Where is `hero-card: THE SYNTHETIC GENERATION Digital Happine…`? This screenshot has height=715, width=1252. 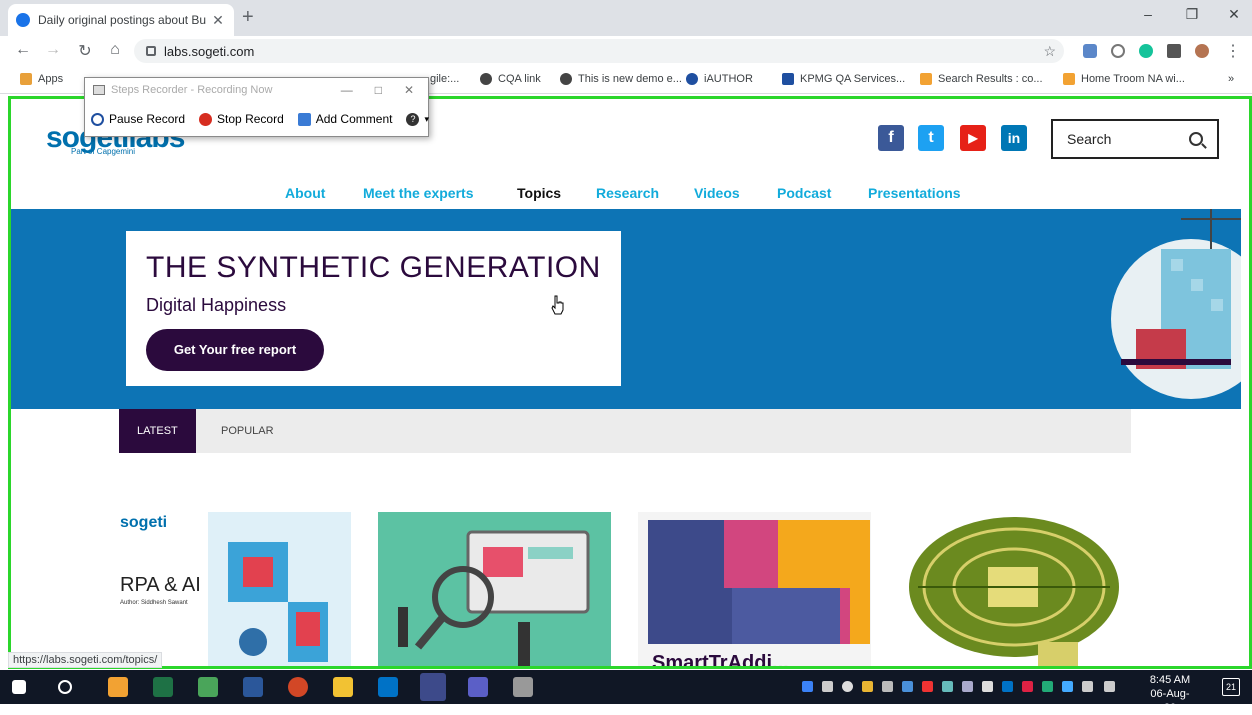 hero-card: THE SYNTHETIC GENERATION Digital Happine… is located at coordinates (373, 308).